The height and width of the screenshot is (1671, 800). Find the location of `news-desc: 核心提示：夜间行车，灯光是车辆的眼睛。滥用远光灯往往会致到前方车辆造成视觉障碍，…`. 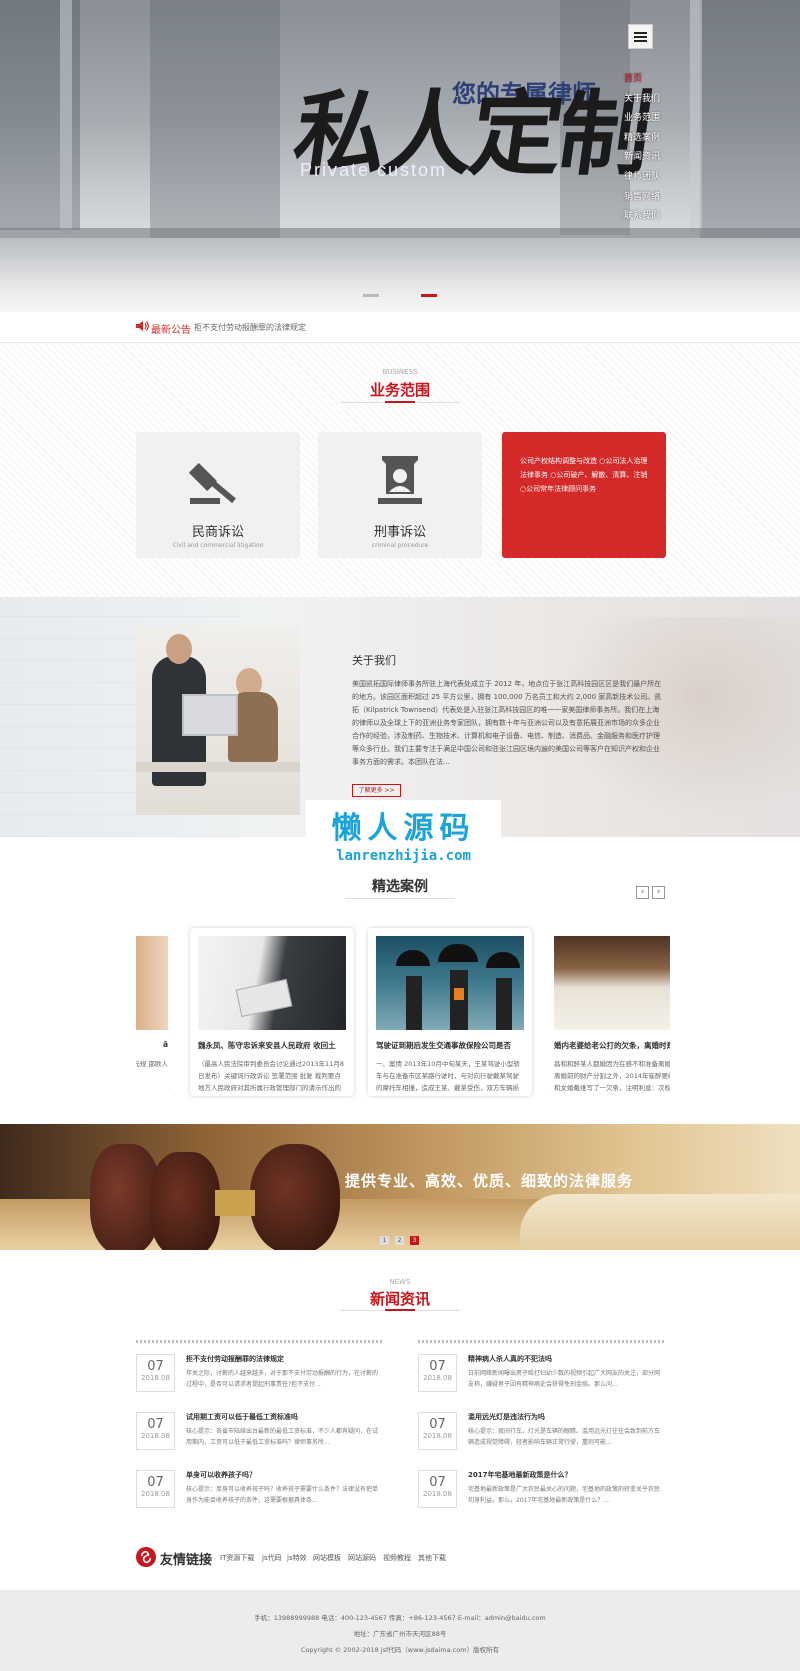

news-desc: 核心提示：夜间行车，灯光是车辆的眼睛。滥用远光灯往往会致到前方车辆造成视觉障碍，… is located at coordinates (564, 1437).